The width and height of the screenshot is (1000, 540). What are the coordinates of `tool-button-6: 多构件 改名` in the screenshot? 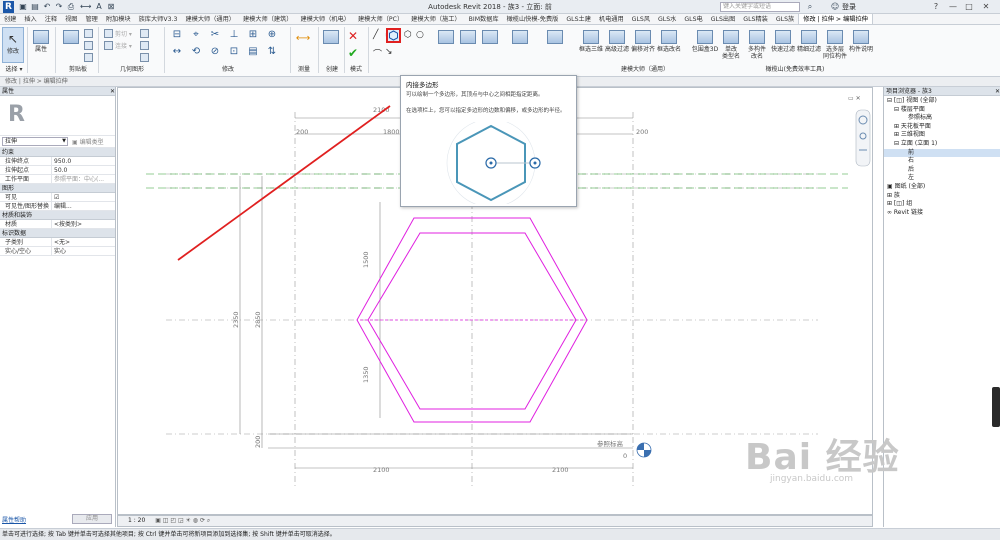 It's located at (757, 46).